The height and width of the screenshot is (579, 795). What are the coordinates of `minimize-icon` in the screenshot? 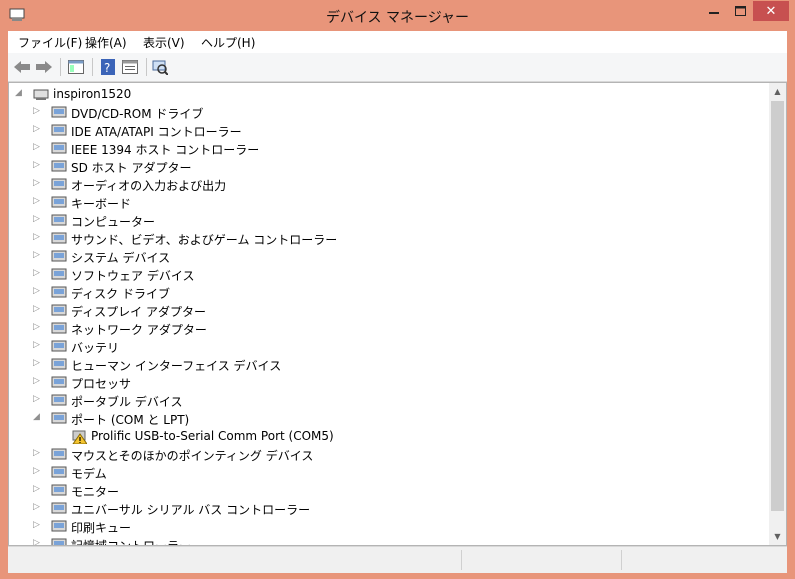 It's located at (714, 13).